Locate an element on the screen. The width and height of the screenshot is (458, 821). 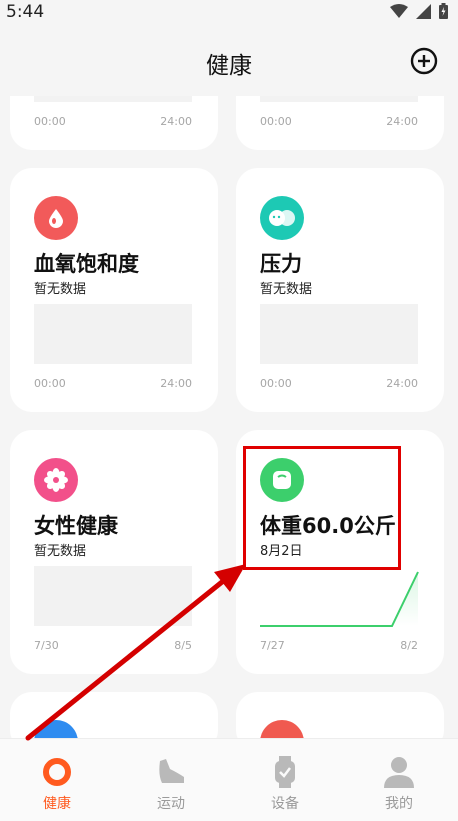
wifi-icon is located at coordinates (399, 11).